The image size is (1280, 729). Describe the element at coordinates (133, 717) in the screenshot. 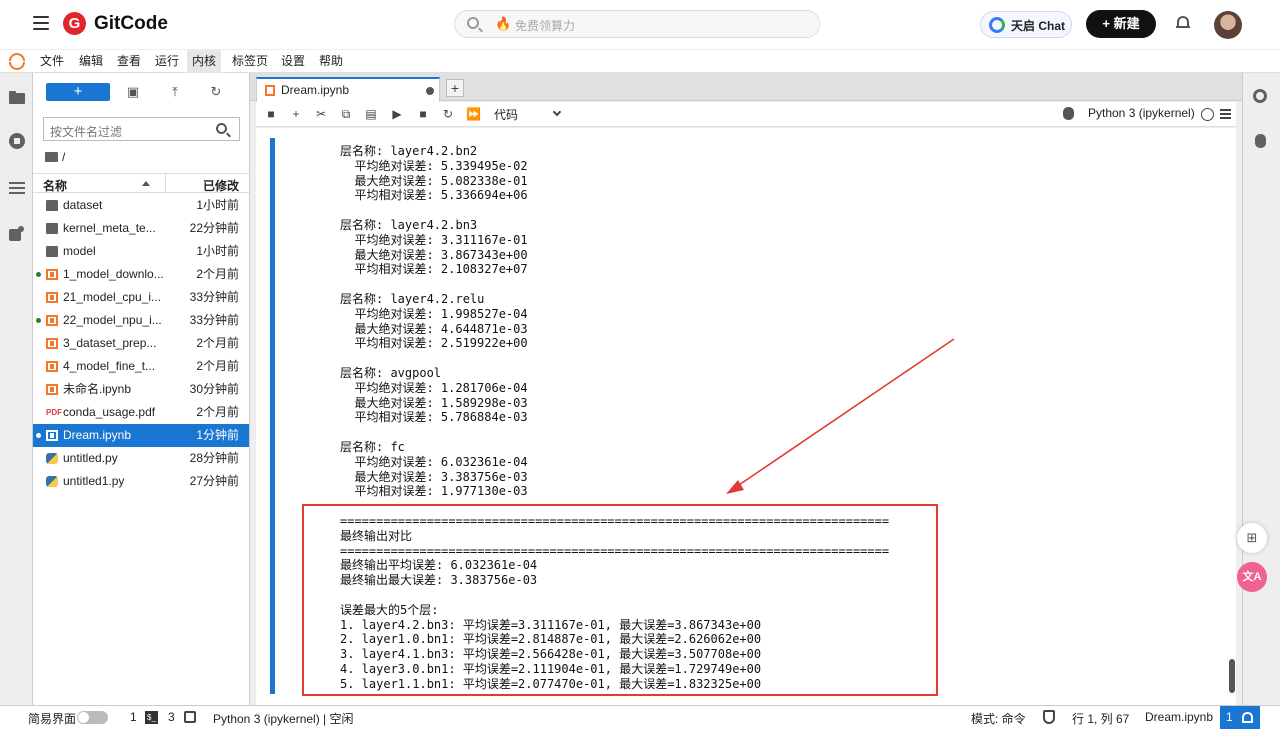

I see `terminal-count: 1` at that location.